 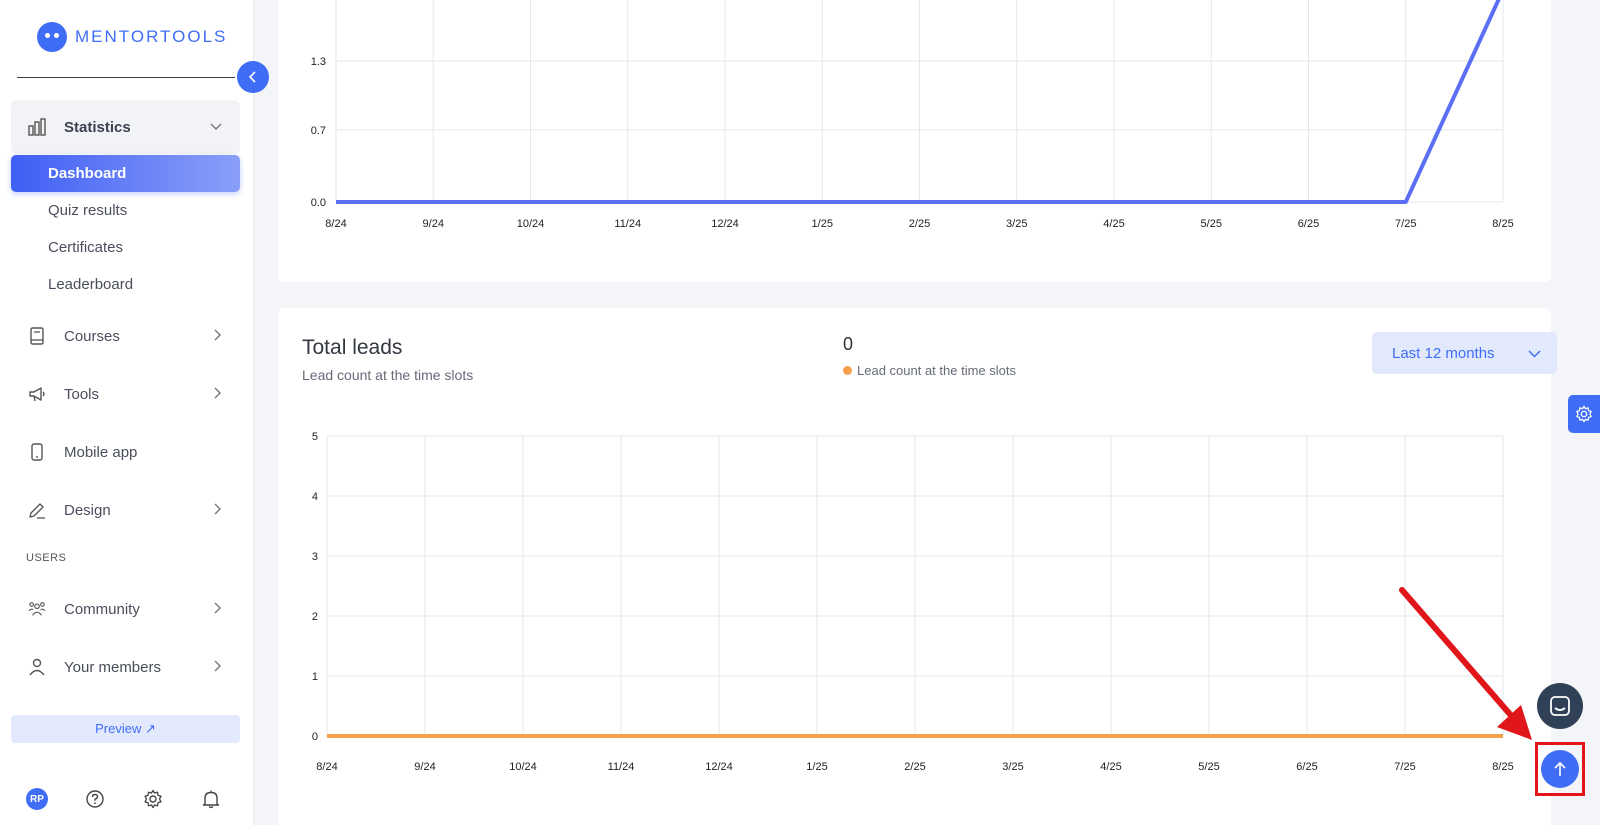 I want to click on chat-button, so click(x=1560, y=706).